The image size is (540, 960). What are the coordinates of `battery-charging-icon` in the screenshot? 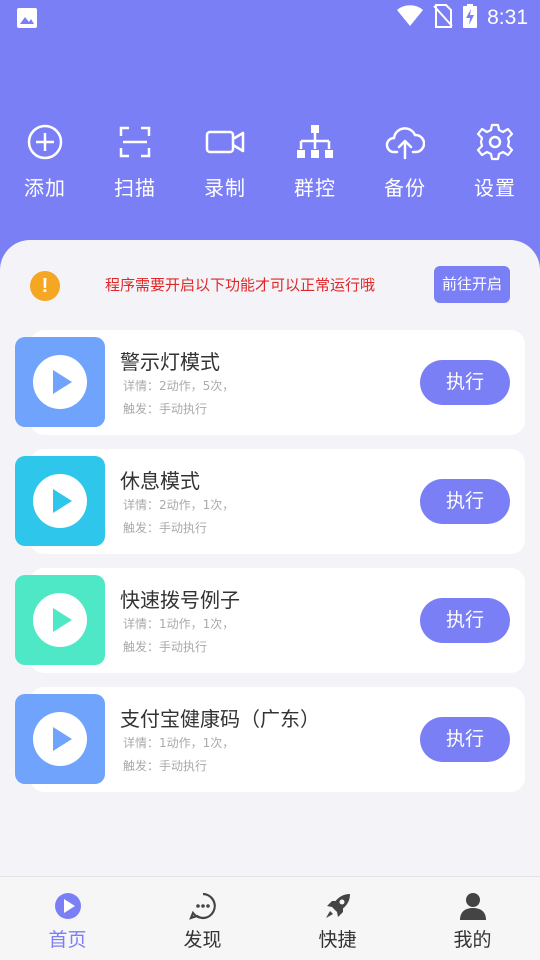 It's located at (470, 18).